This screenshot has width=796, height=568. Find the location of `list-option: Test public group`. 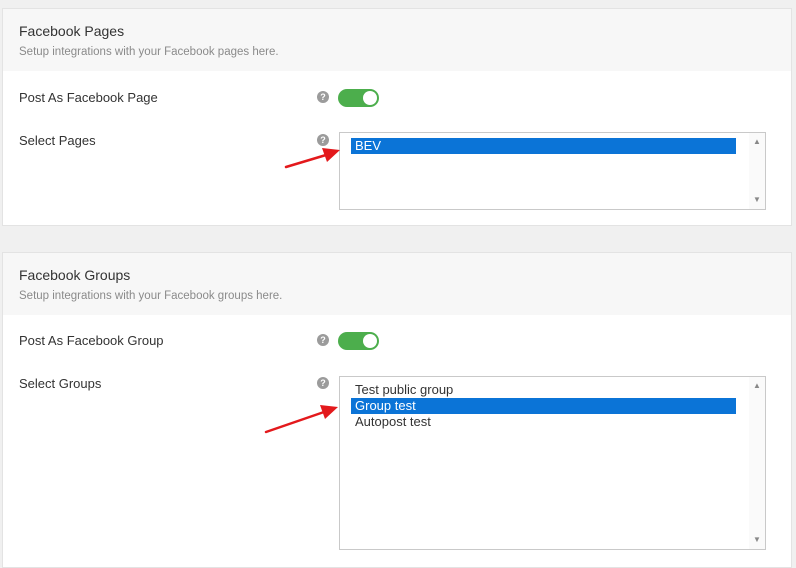

list-option: Test public group is located at coordinates (543, 390).